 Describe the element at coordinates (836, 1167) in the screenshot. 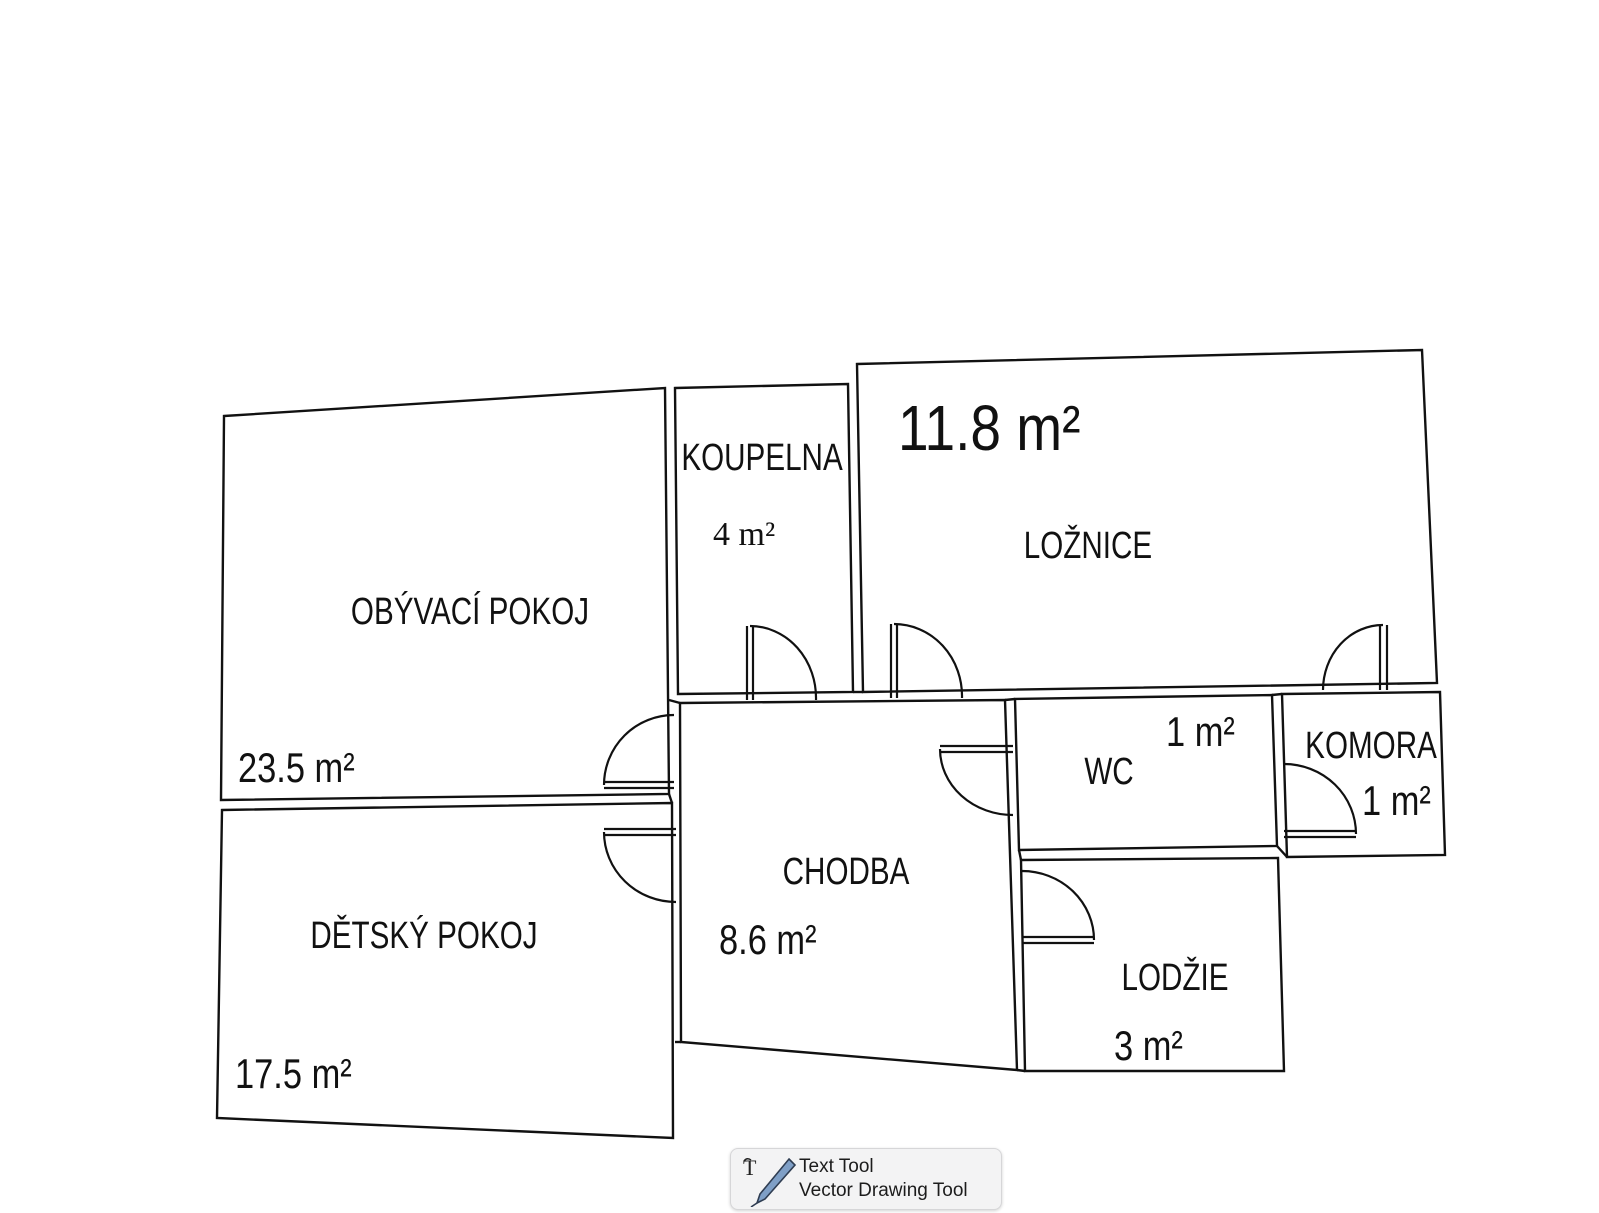

I see `text-tool-item: Text Tool` at that location.